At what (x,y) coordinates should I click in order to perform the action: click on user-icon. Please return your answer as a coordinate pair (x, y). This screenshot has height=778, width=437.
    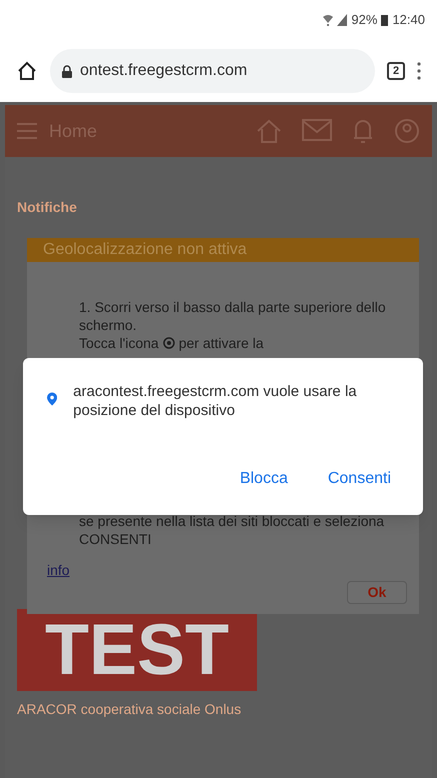
    Looking at the image, I should click on (407, 131).